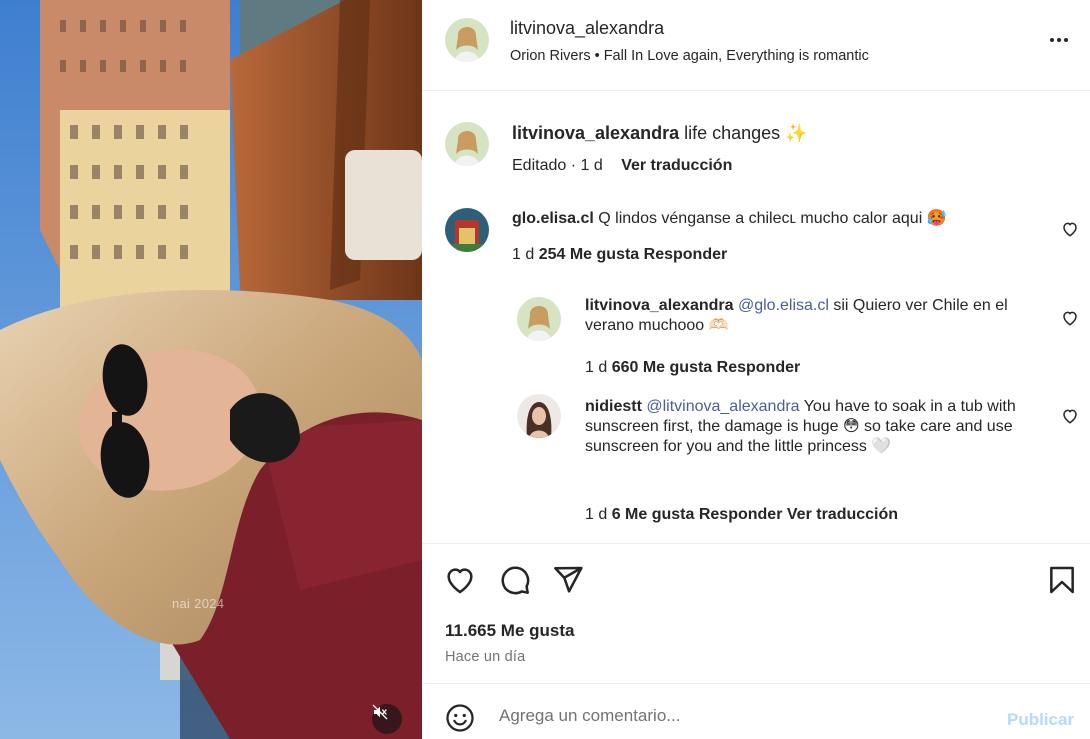 This screenshot has width=1090, height=739. Describe the element at coordinates (460, 580) in the screenshot. I see `like-heart-icon` at that location.